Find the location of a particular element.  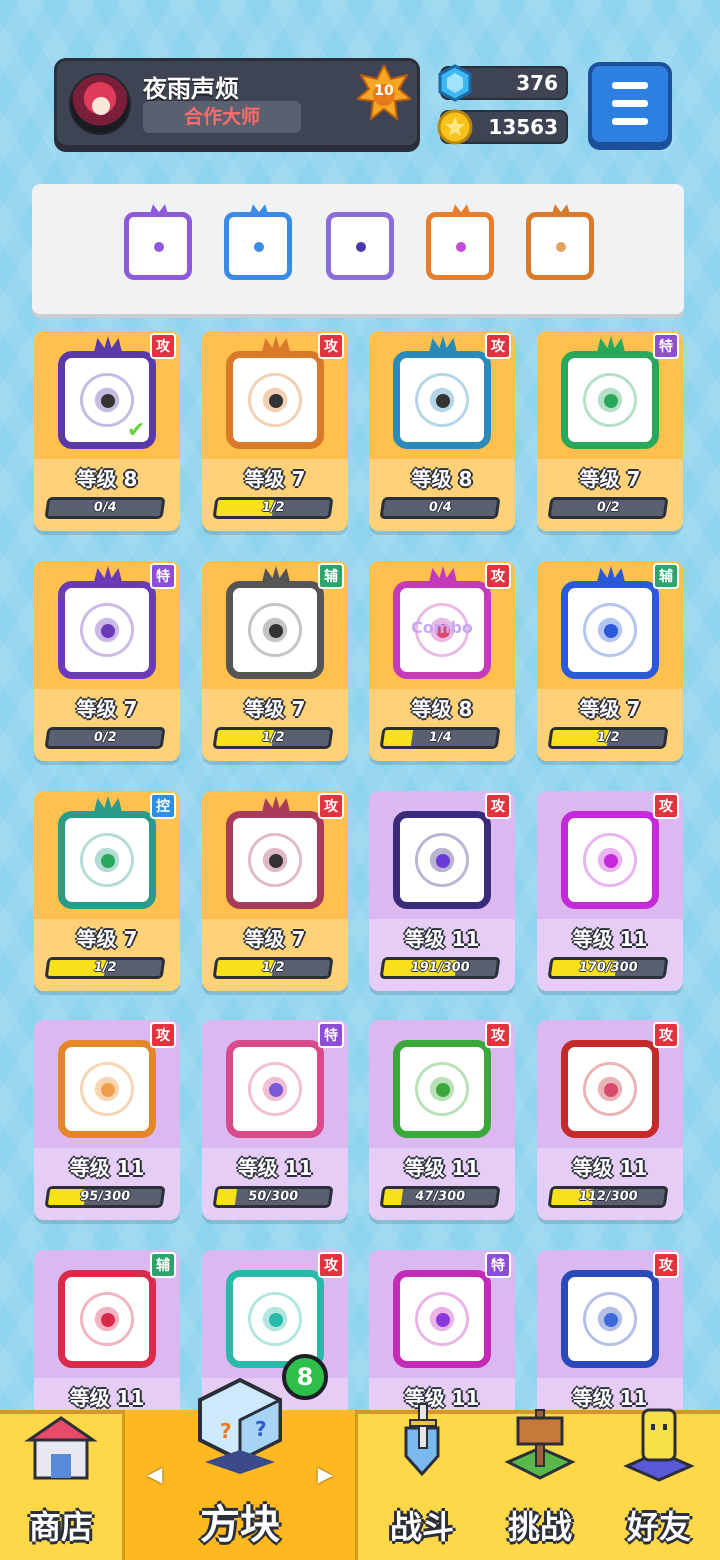

block-card: 特等级 11 50/300 is located at coordinates (275, 1120).